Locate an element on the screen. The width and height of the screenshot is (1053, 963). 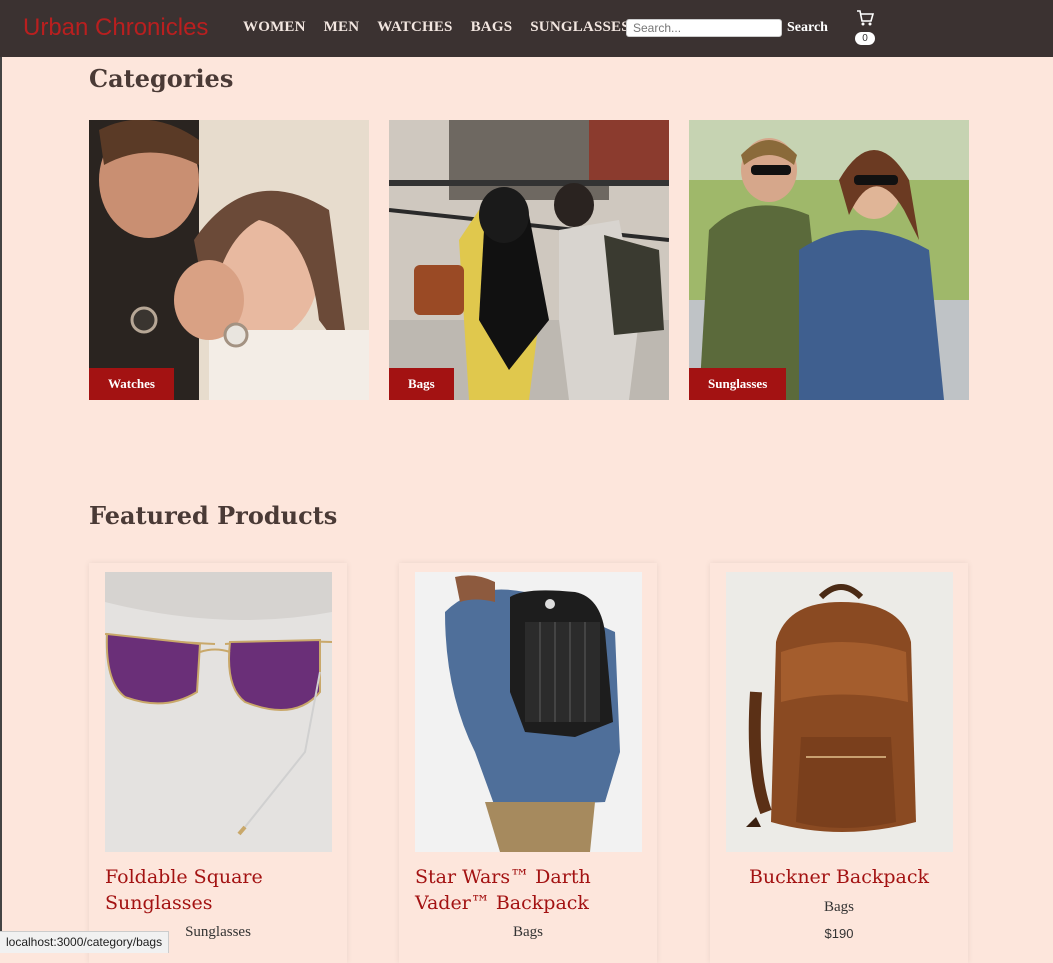
bags-category-image is located at coordinates (529, 260).